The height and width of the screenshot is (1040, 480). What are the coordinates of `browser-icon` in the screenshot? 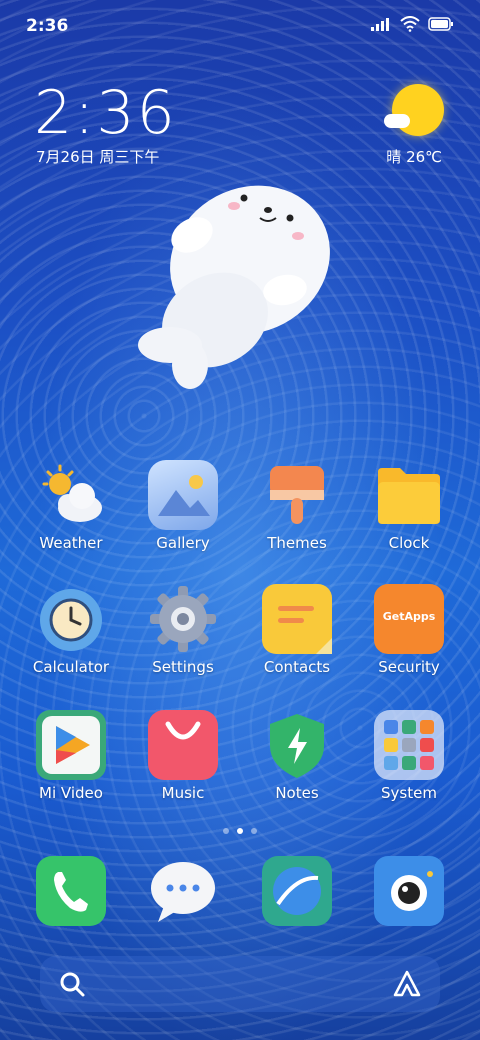 It's located at (297, 891).